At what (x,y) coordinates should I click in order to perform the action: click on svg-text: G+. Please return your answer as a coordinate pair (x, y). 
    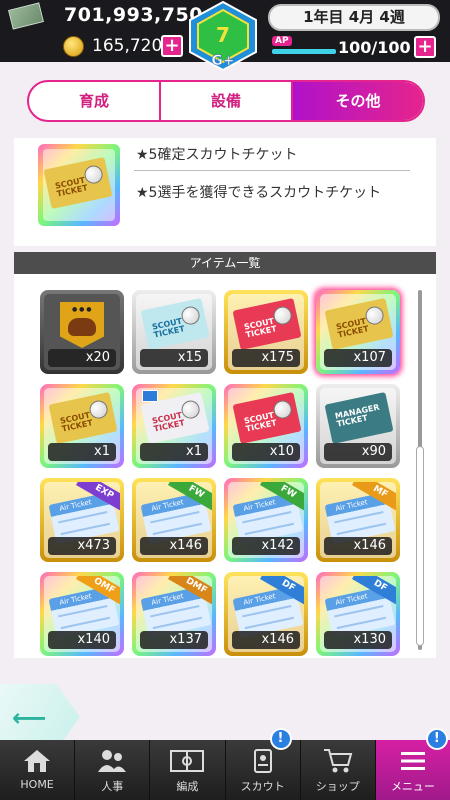
    Looking at the image, I should click on (222, 61).